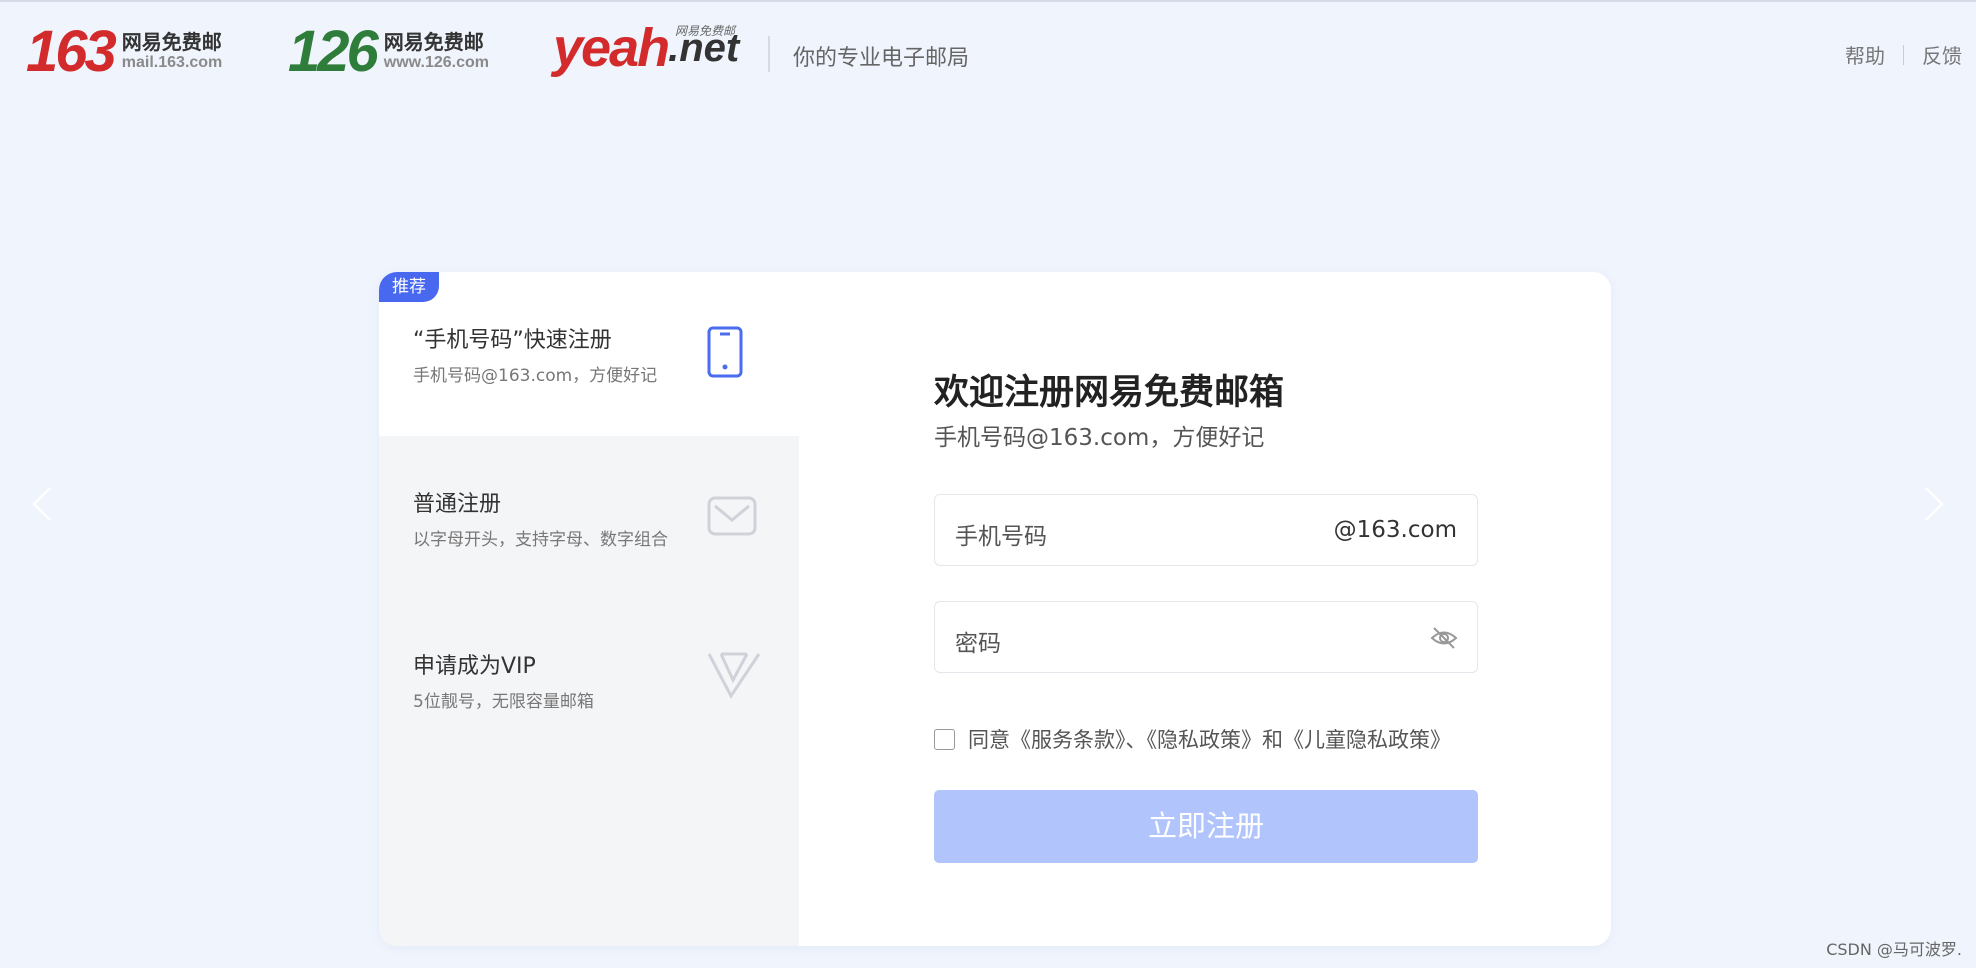 This screenshot has width=1976, height=968. What do you see at coordinates (1099, 438) in the screenshot?
I see `form-subtitle: 手机号码@163.com，方便好记` at bounding box center [1099, 438].